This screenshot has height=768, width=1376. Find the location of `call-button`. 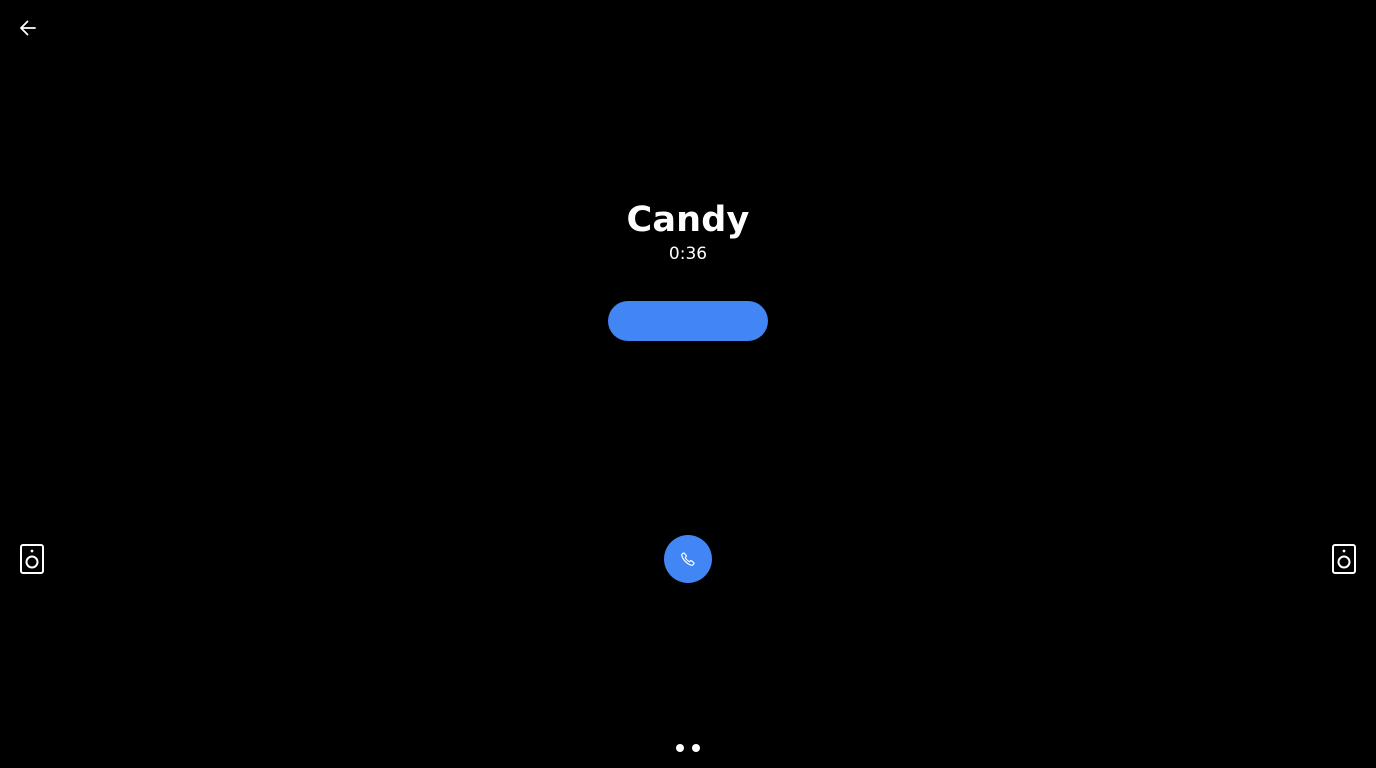

call-button is located at coordinates (688, 559).